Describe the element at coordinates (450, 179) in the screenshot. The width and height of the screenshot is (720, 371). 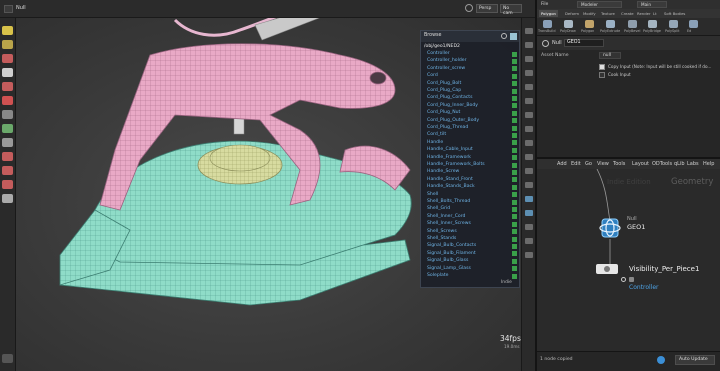
I see `scene-tree-item: Handle_Stand_Front` at that location.